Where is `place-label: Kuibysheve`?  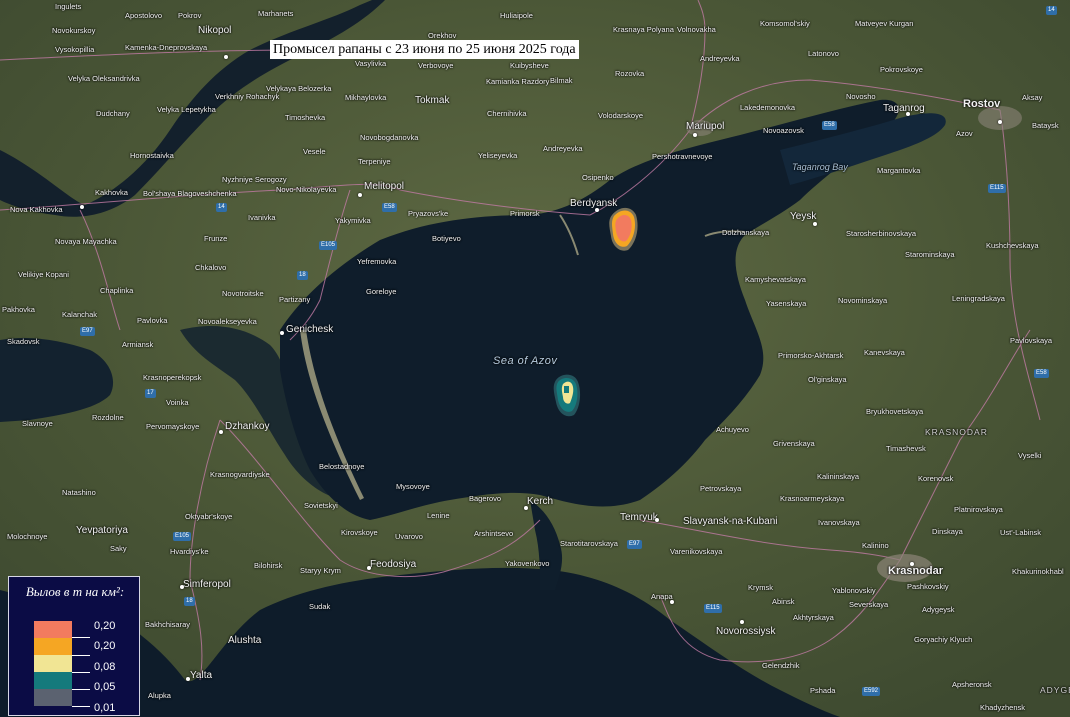
place-label: Kuibysheve is located at coordinates (529, 65).